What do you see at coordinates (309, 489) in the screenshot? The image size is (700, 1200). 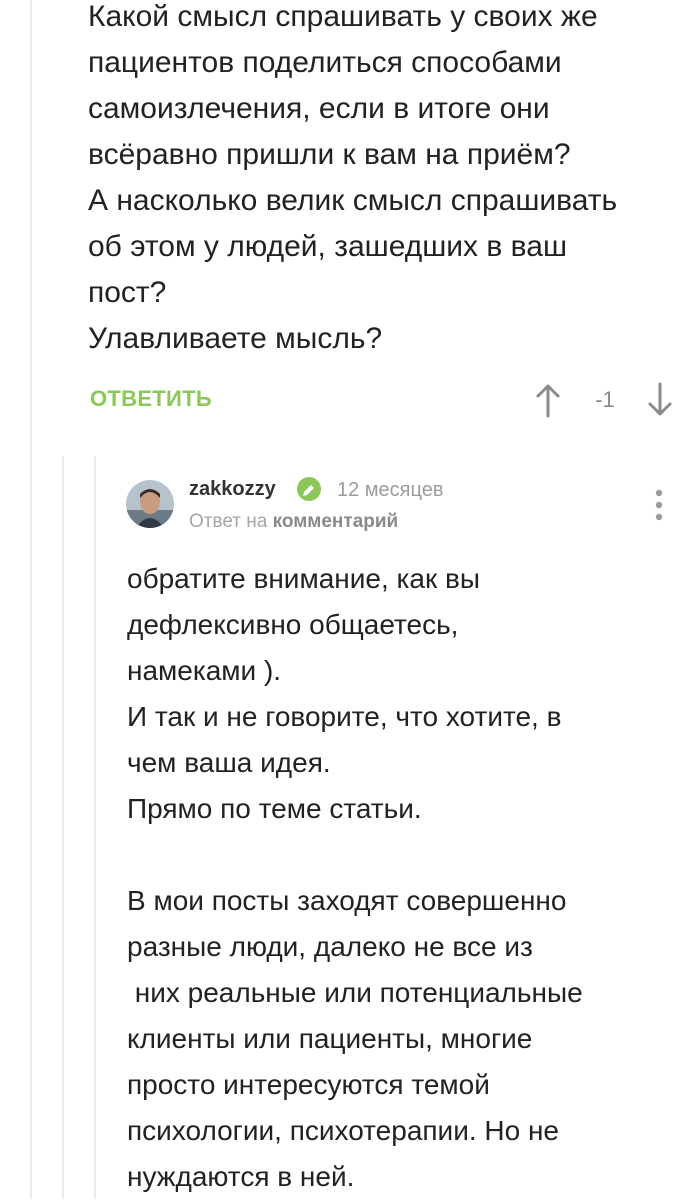 I see `verified-check-icon` at bounding box center [309, 489].